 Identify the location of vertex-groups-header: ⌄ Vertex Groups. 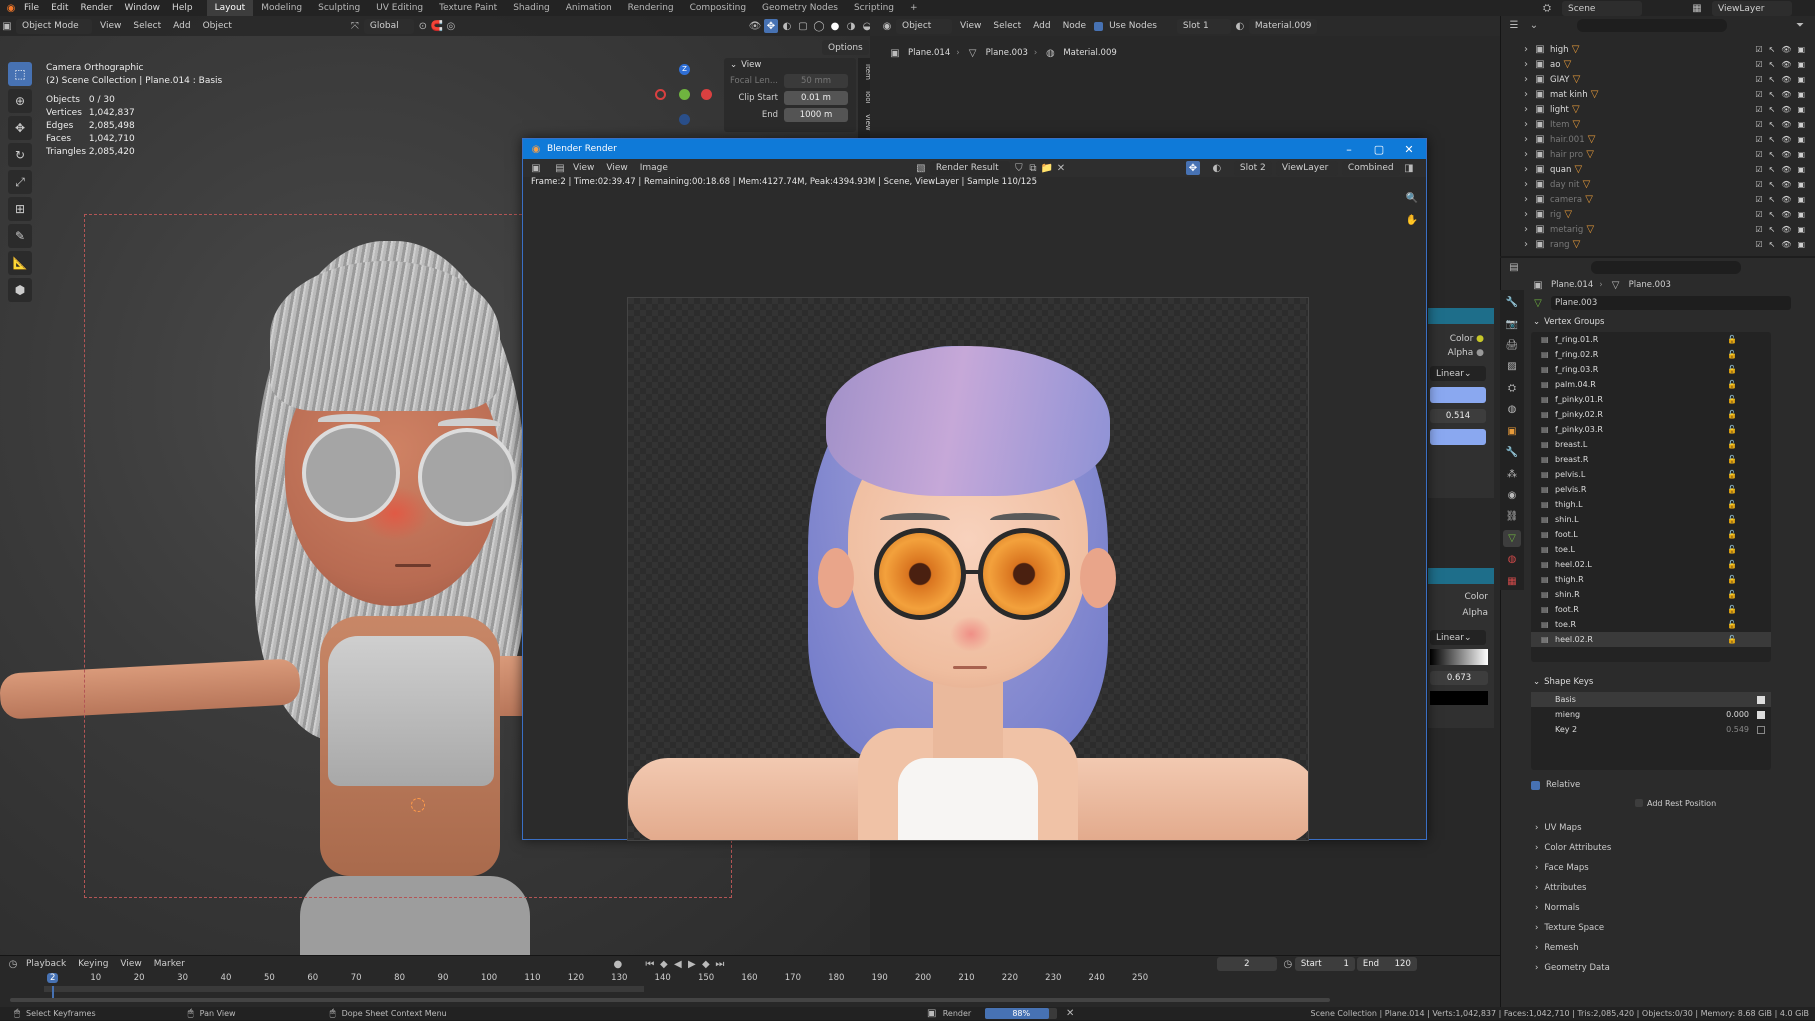
(1670, 322).